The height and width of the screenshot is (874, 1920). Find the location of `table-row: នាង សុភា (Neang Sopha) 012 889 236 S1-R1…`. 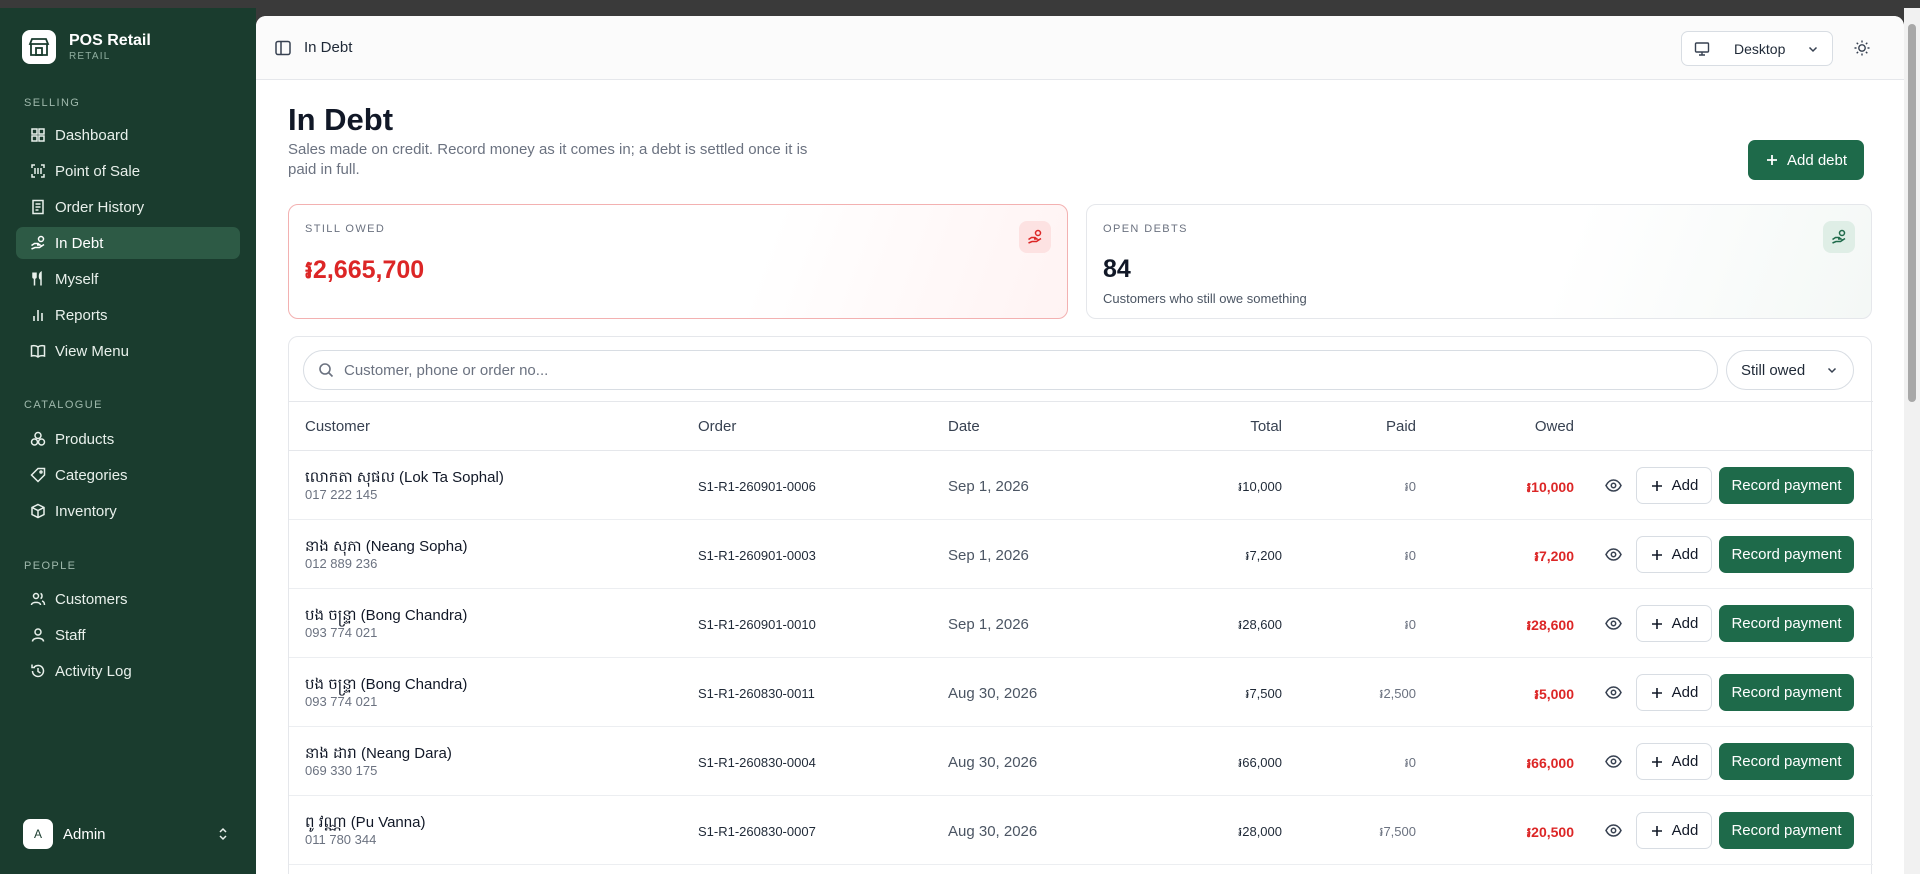

table-row: នាង សុភា (Neang Sopha) 012 889 236 S1-R1… is located at coordinates (1081, 554).